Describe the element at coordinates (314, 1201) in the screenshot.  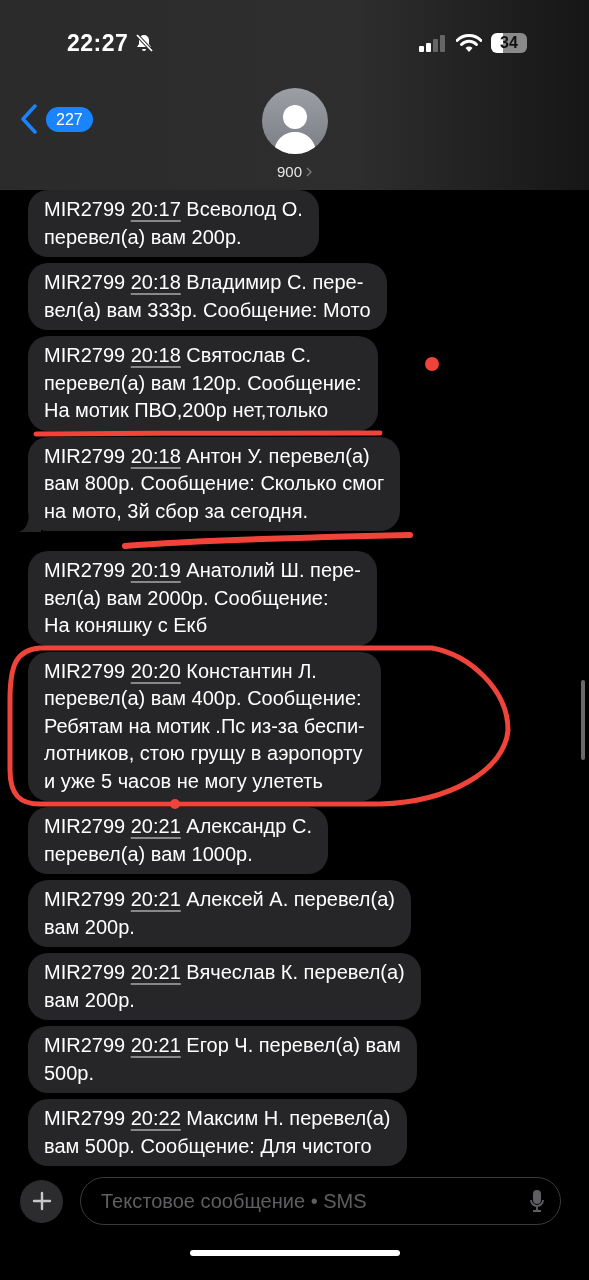
I see `message-field: Текстовое сообщение • SMS` at that location.